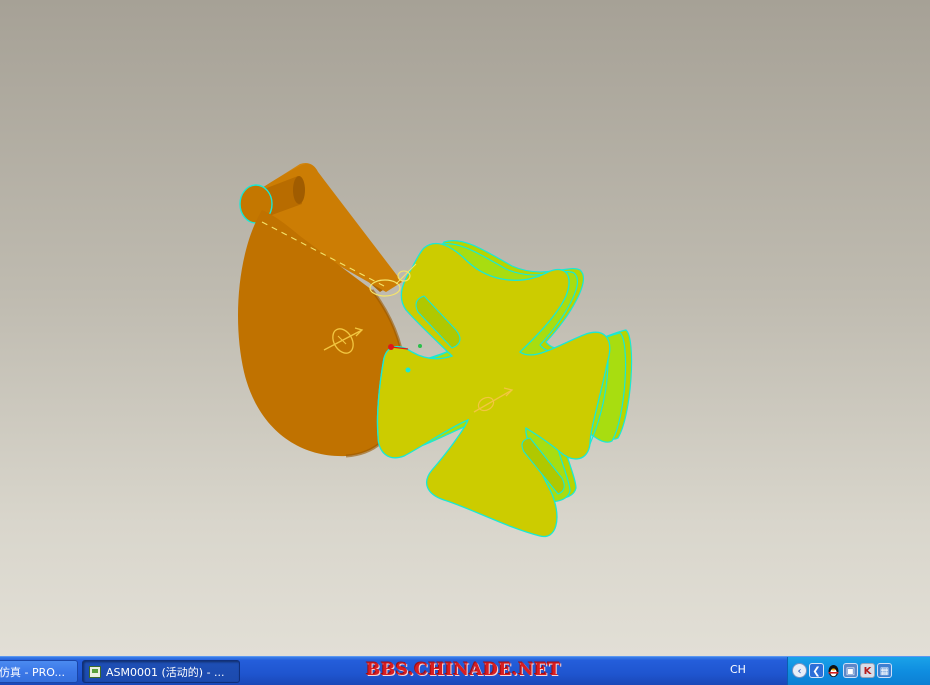 Image resolution: width=930 pixels, height=685 pixels. What do you see at coordinates (867, 670) in the screenshot?
I see `antivirus-icon: K` at bounding box center [867, 670].